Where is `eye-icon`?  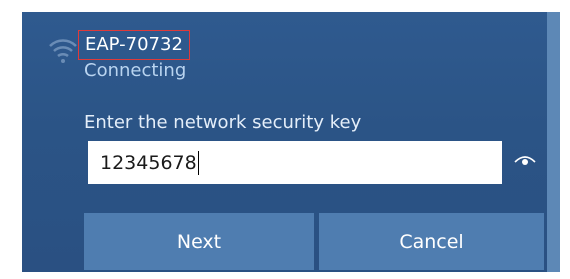 eye-icon is located at coordinates (525, 162).